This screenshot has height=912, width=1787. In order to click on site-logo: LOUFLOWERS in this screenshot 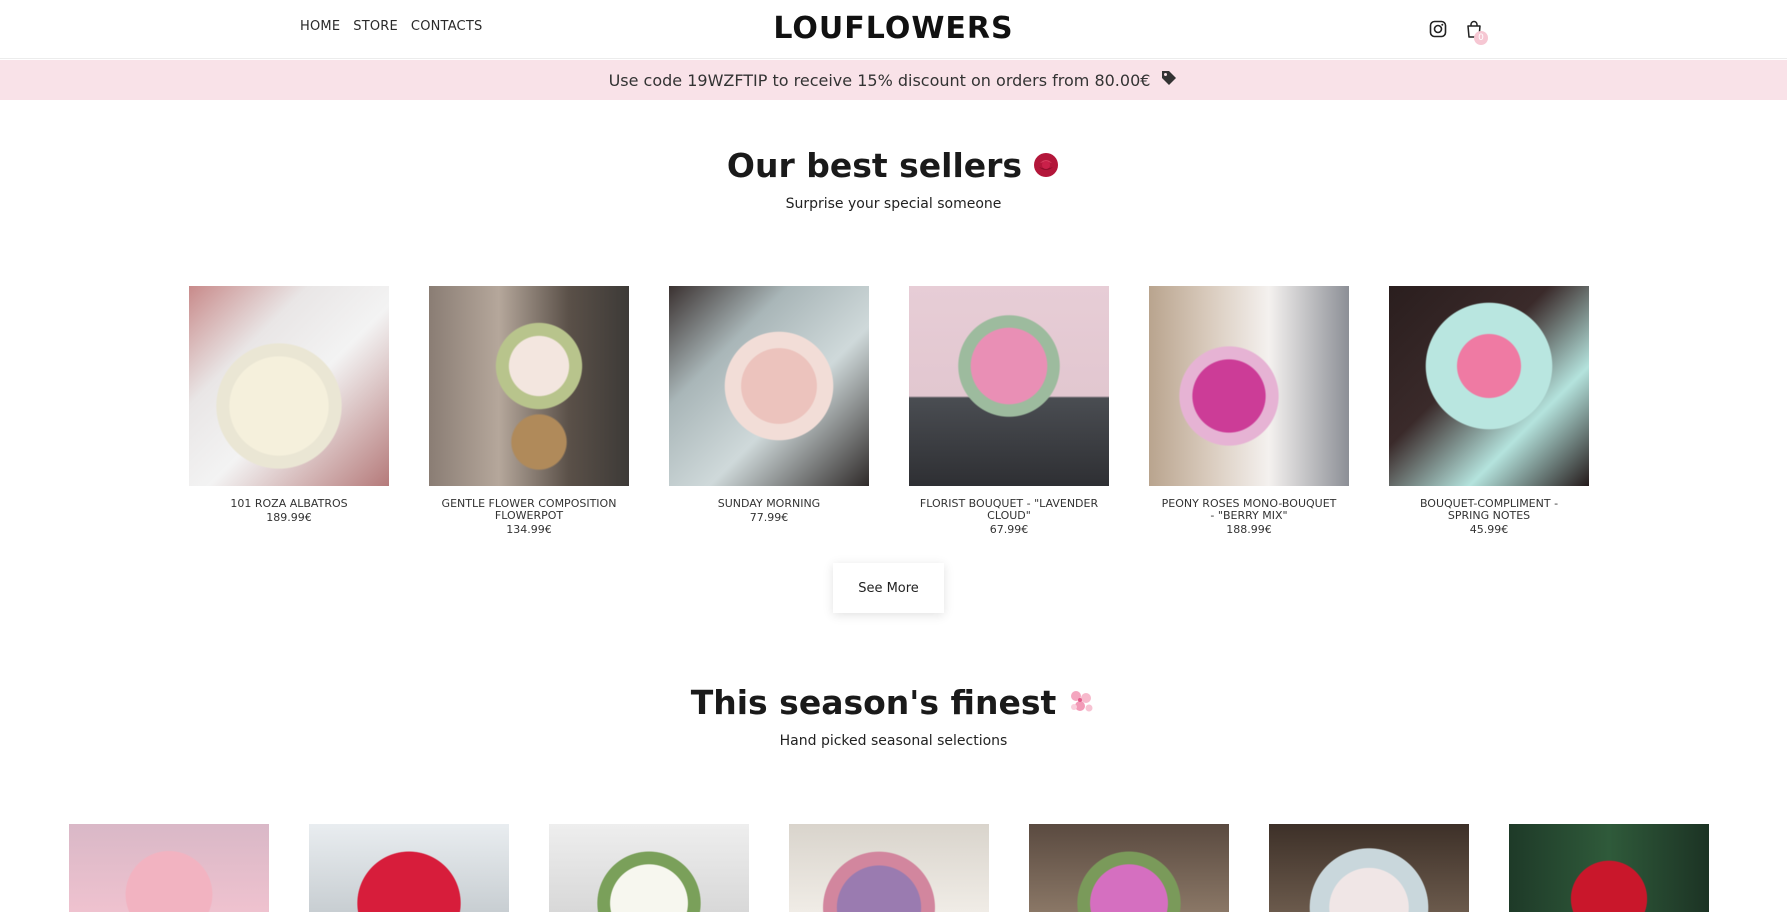, I will do `click(893, 28)`.